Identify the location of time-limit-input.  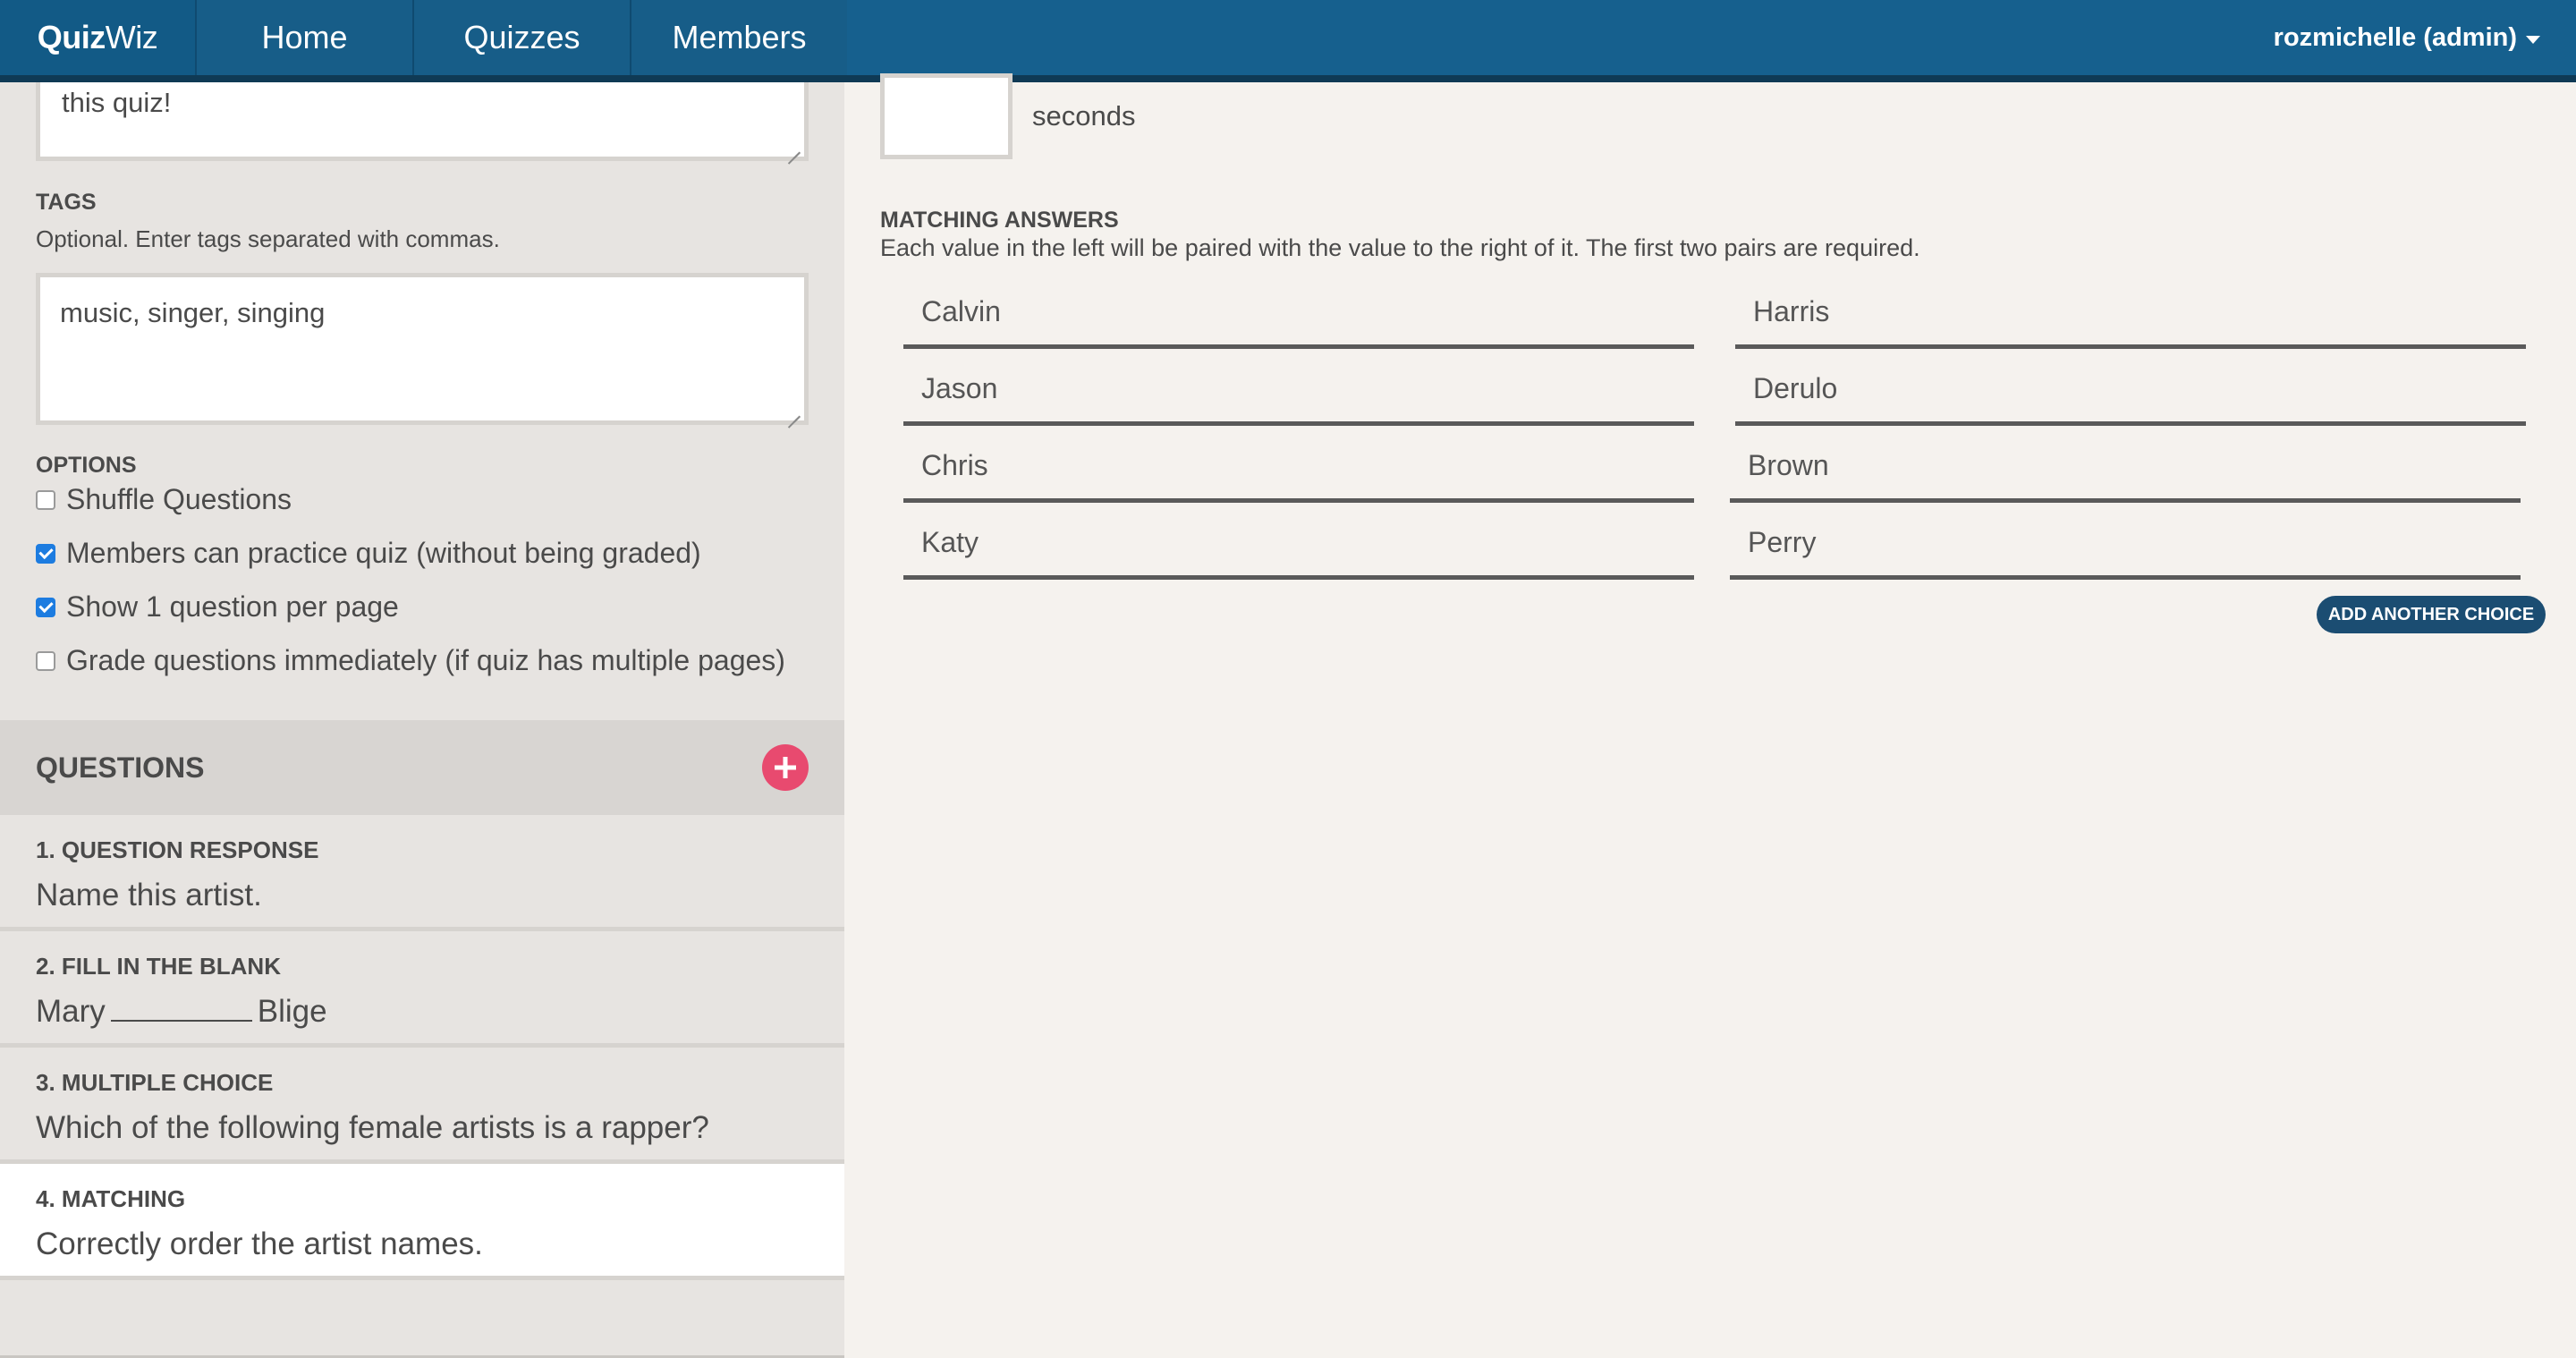
(946, 116).